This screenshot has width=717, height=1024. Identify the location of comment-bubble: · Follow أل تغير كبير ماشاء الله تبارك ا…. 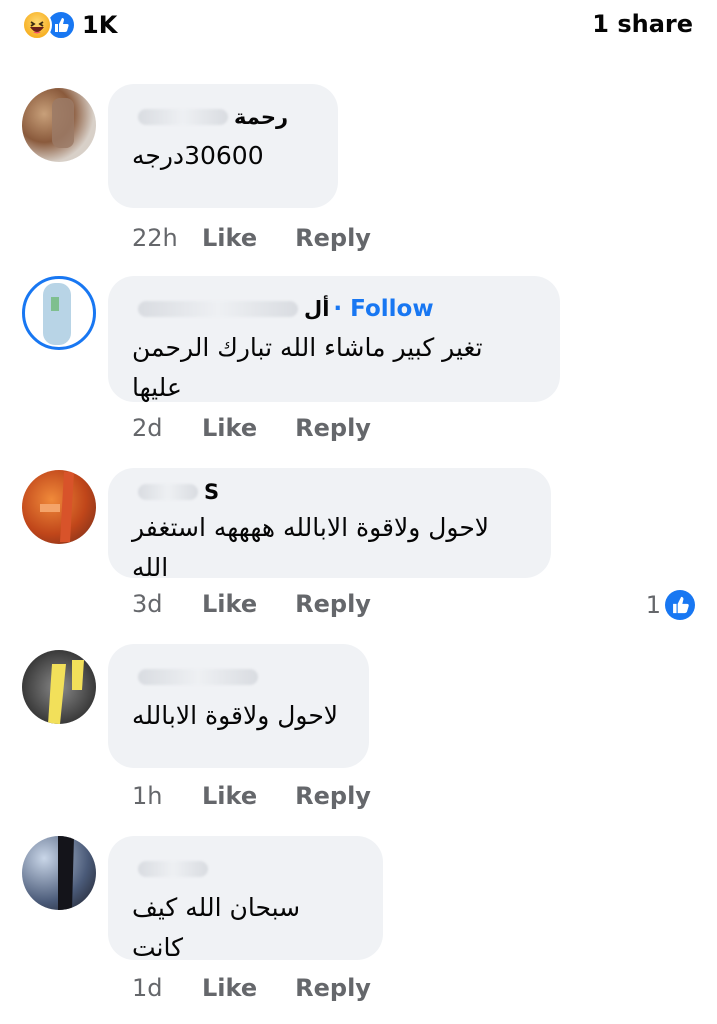
(334, 339).